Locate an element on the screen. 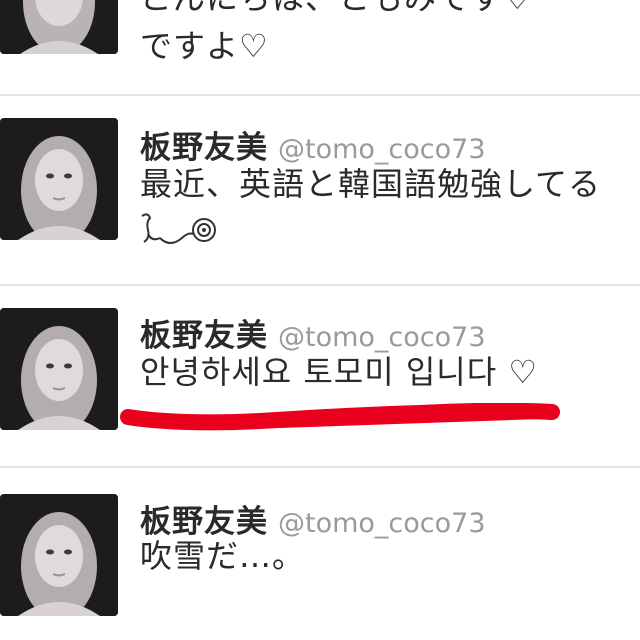 The image size is (640, 640). tweet-text-line: こんにちは、ともみです♡ is located at coordinates (336, 9).